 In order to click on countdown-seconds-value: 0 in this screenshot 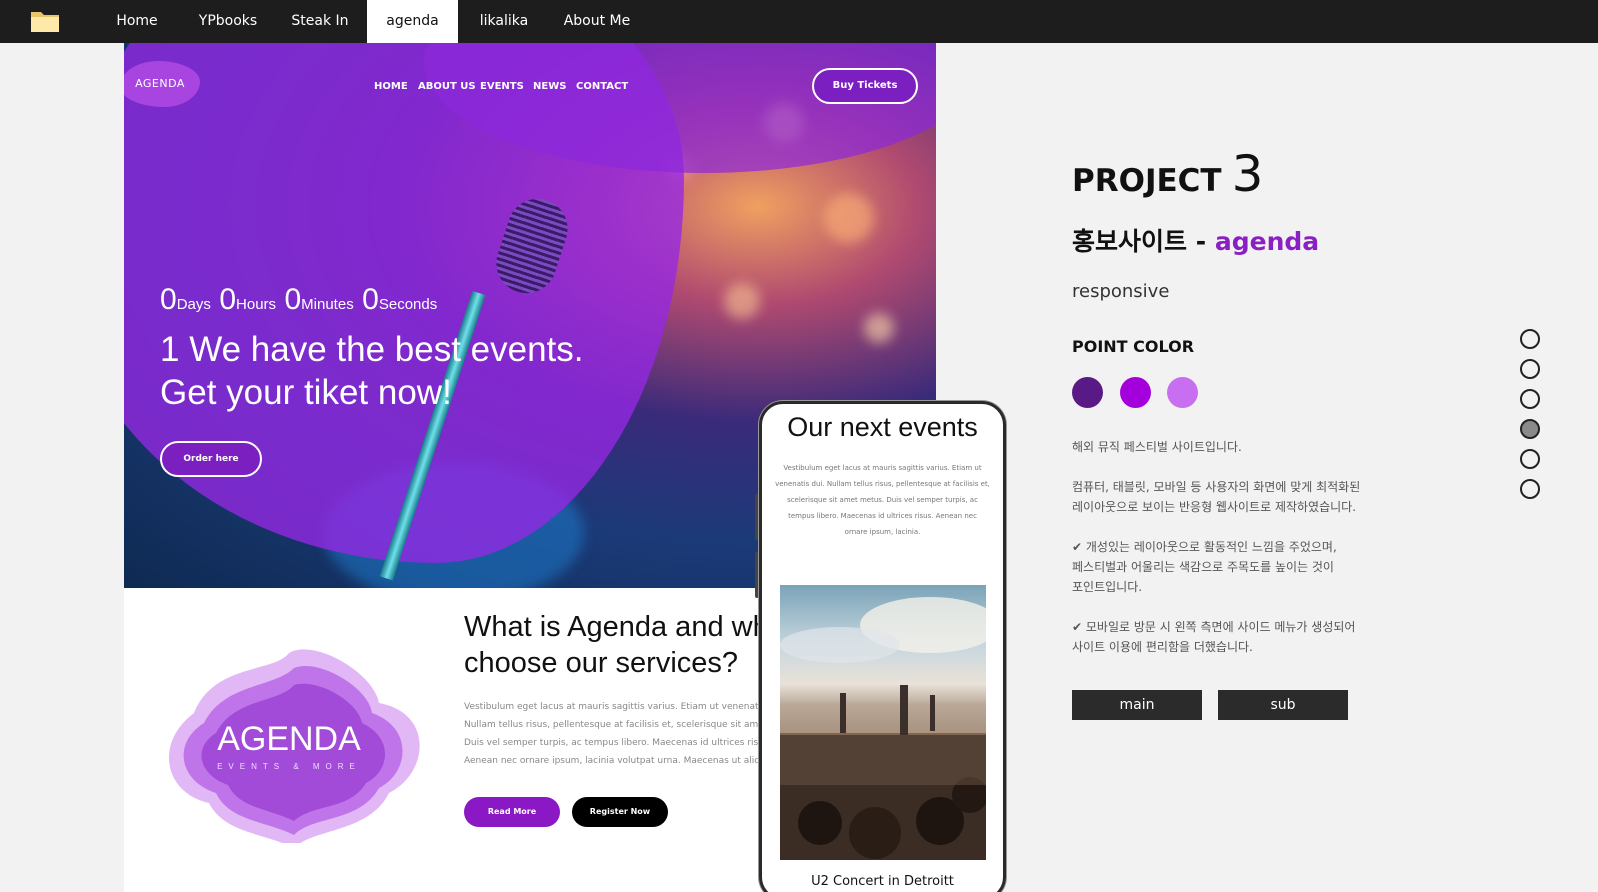, I will do `click(370, 299)`.